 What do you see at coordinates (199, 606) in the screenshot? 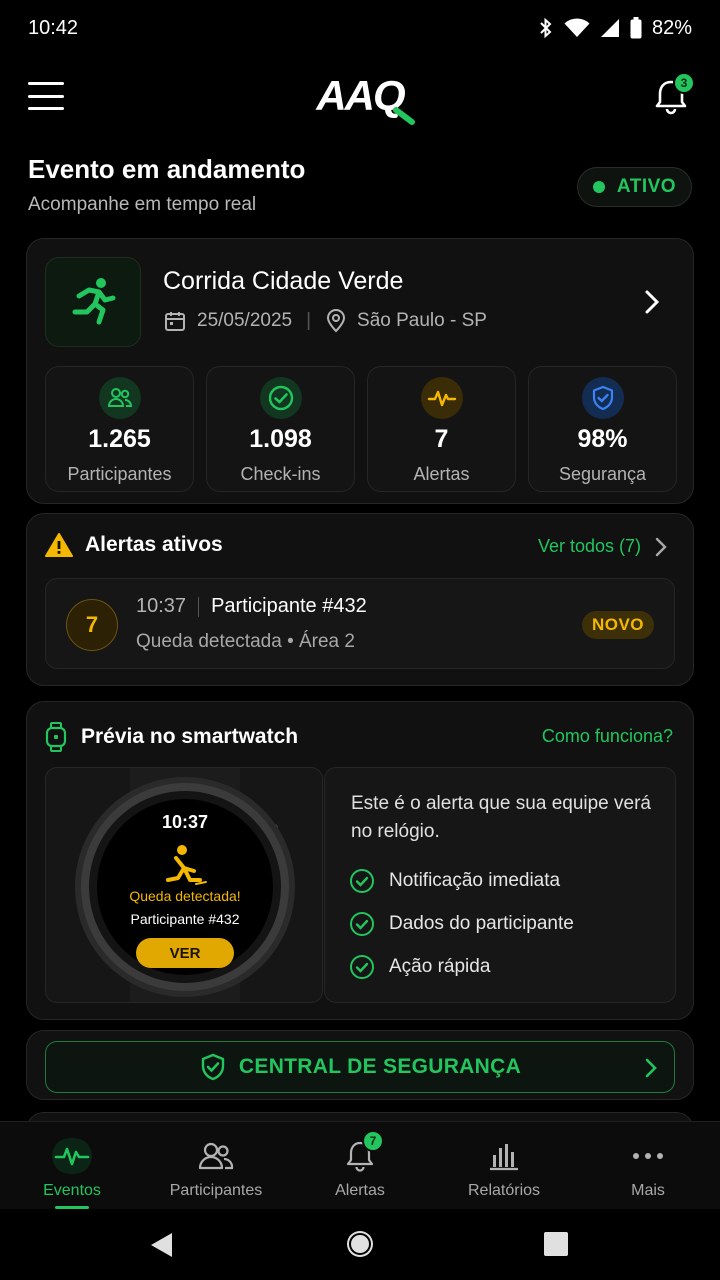
I see `alert-divider` at bounding box center [199, 606].